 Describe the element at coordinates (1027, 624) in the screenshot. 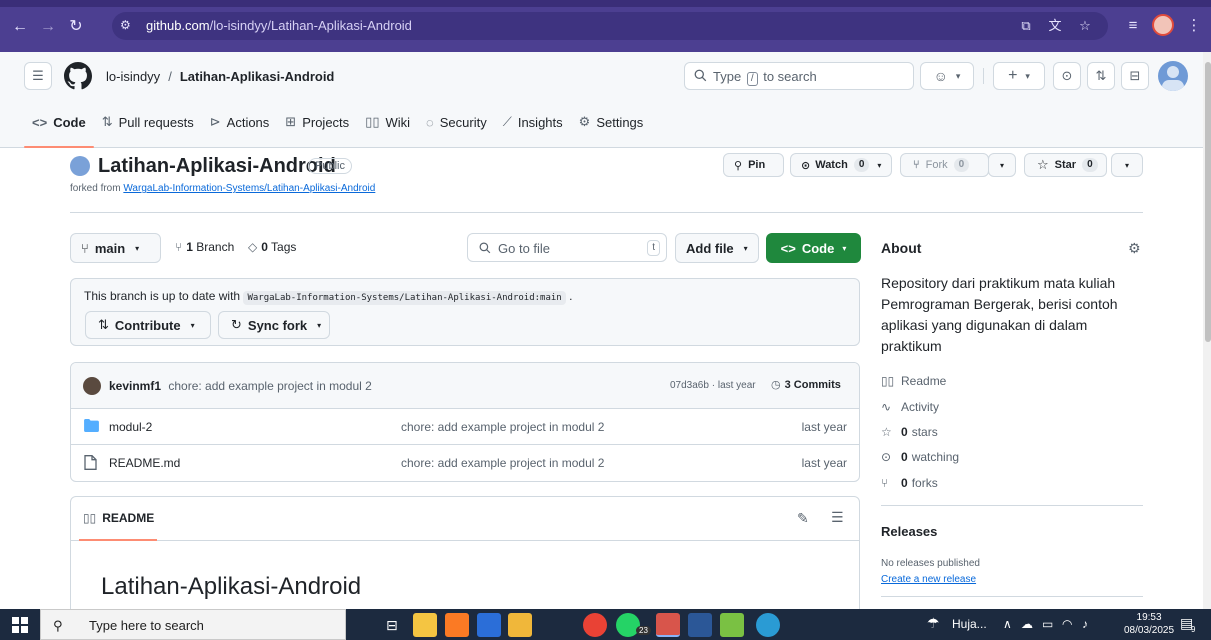

I see `onedrive-cloud-icon: ☁` at that location.